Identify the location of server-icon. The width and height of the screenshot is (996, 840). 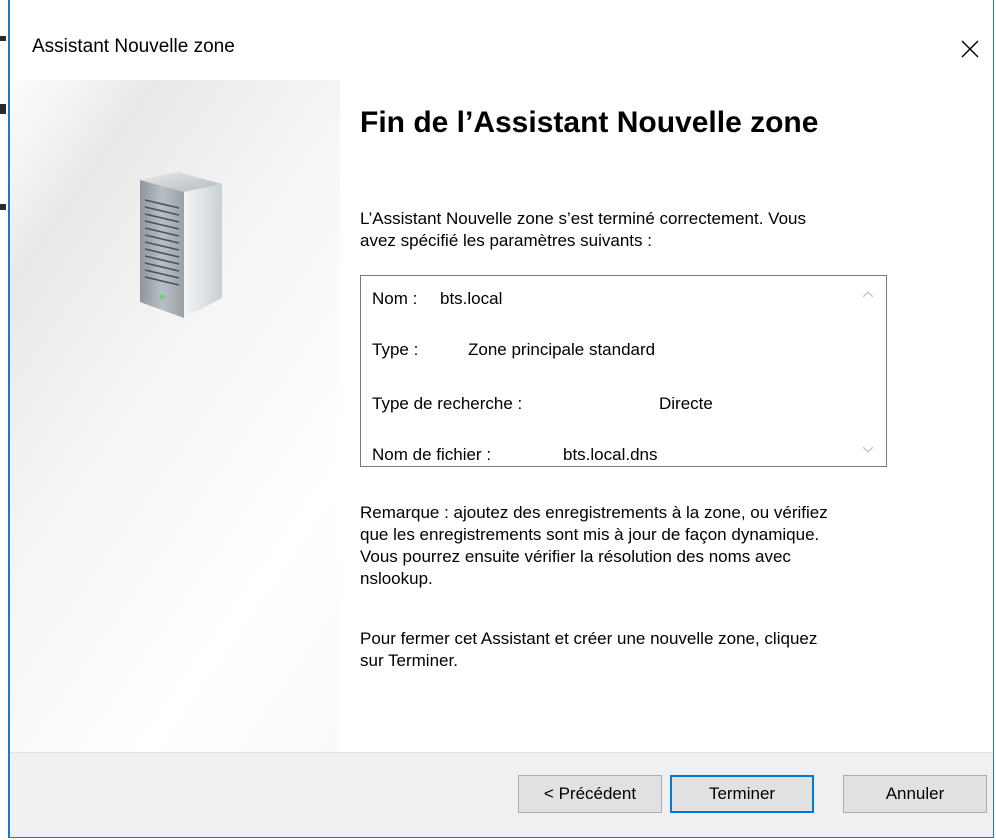
(181, 245).